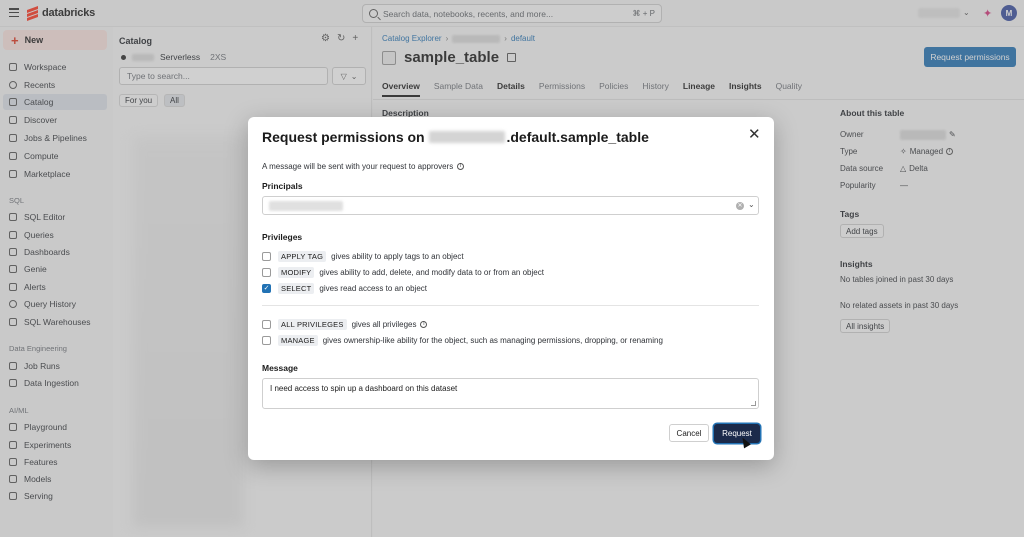 This screenshot has height=537, width=1024. Describe the element at coordinates (266, 288) in the screenshot. I see `select-checkbox: ✓` at that location.